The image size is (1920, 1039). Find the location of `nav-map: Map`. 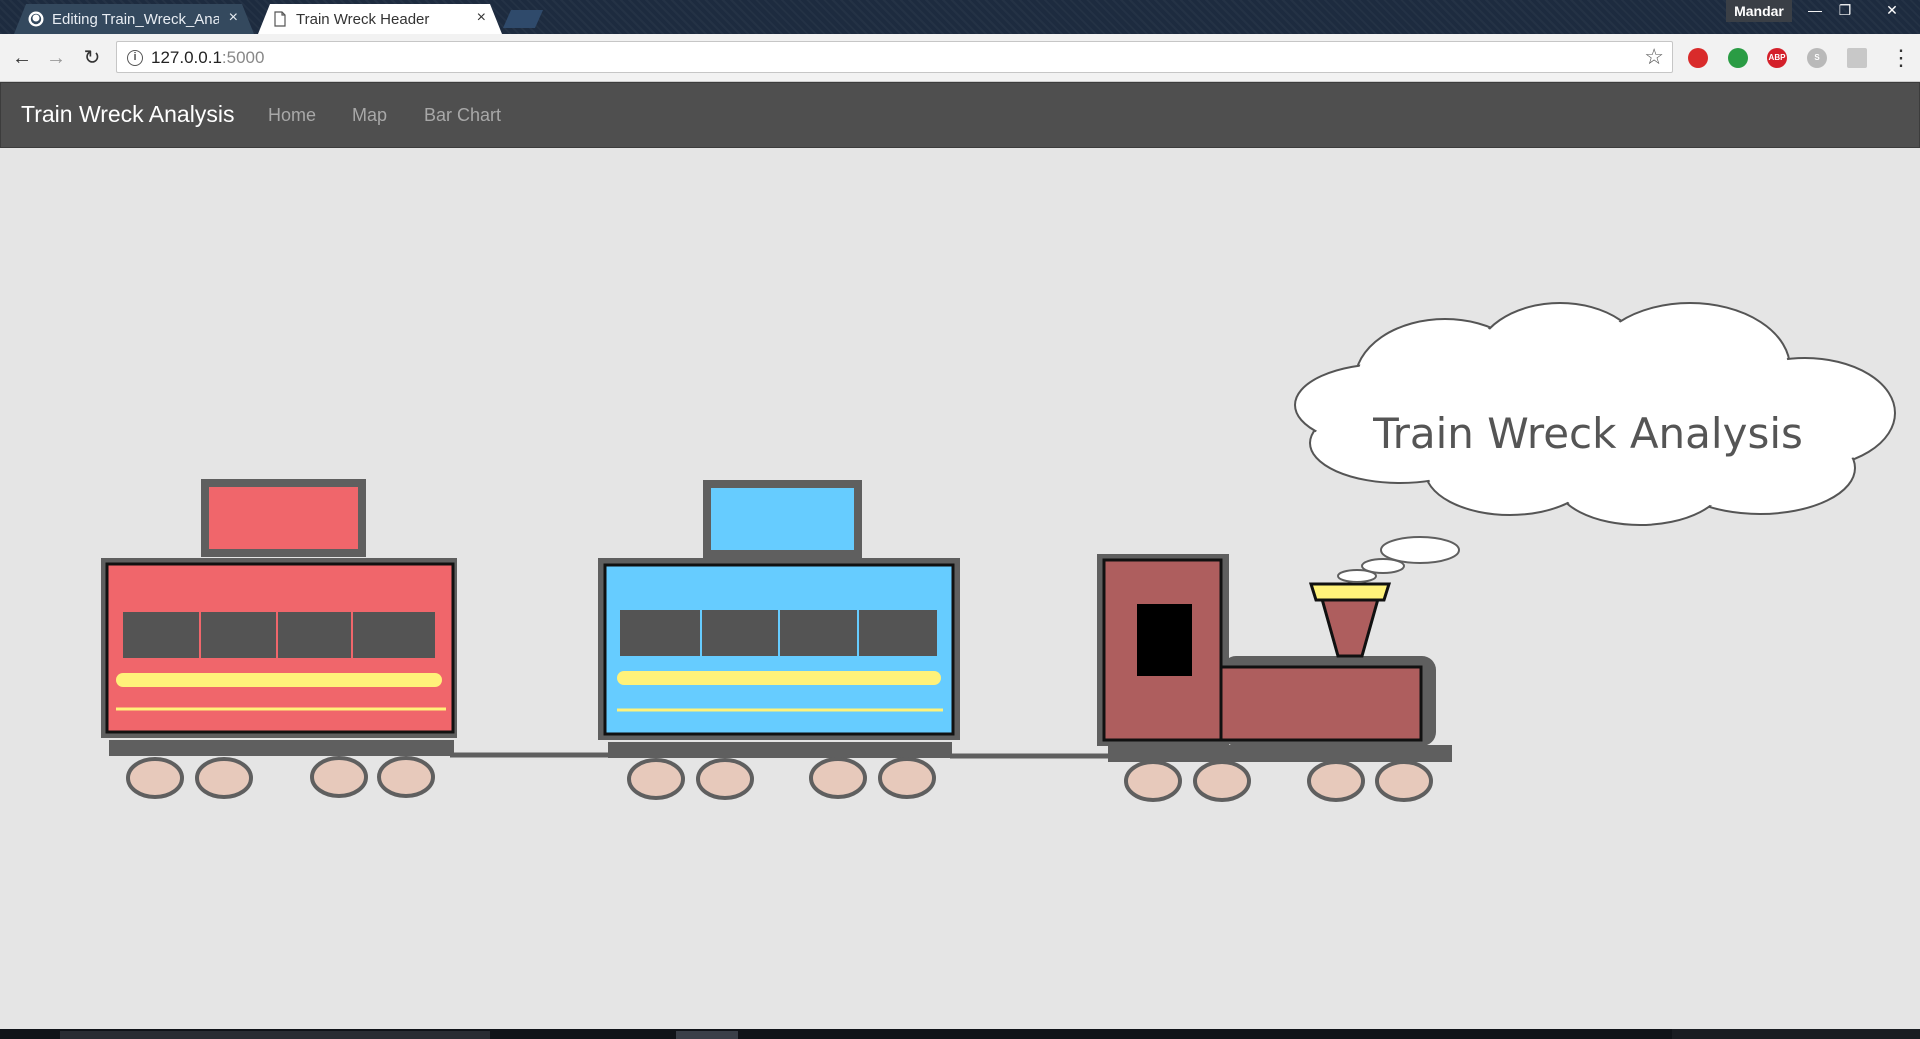

nav-map: Map is located at coordinates (369, 115).